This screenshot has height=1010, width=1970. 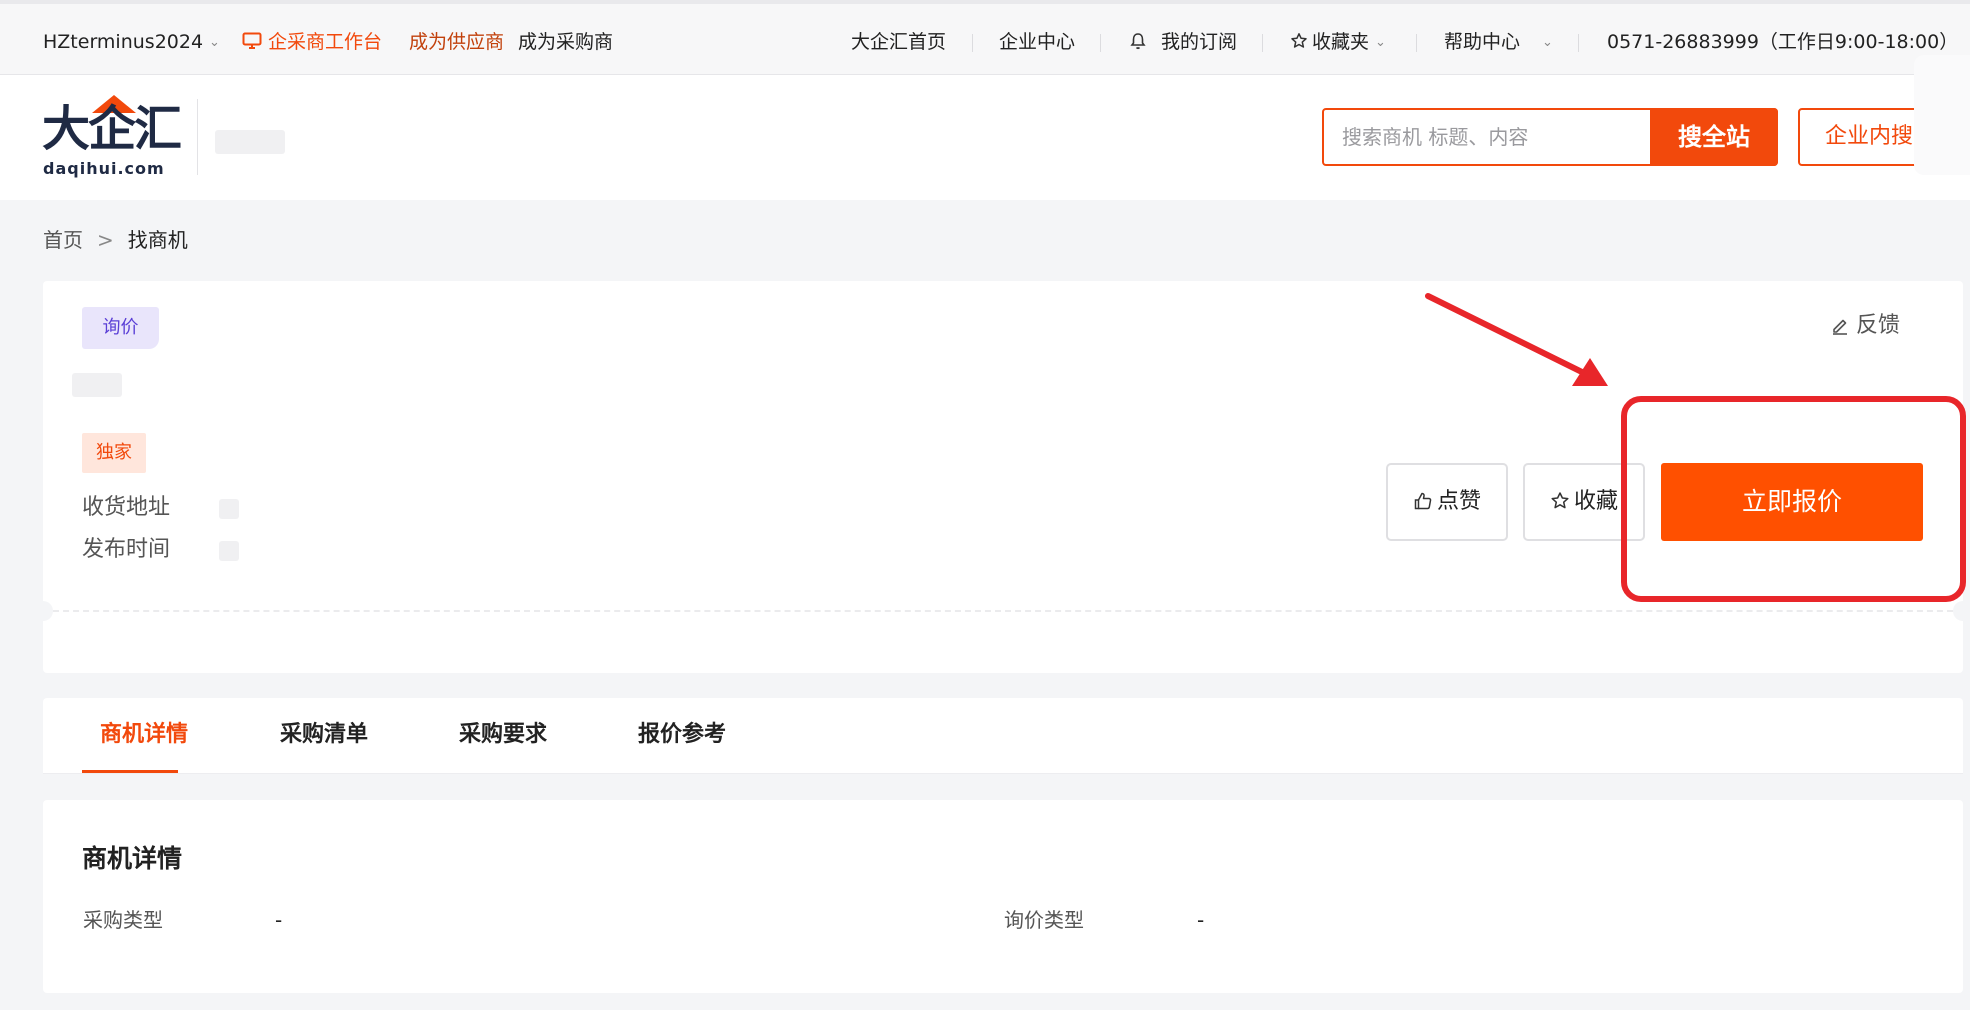 I want to click on side-panel-edge, so click(x=1942, y=115).